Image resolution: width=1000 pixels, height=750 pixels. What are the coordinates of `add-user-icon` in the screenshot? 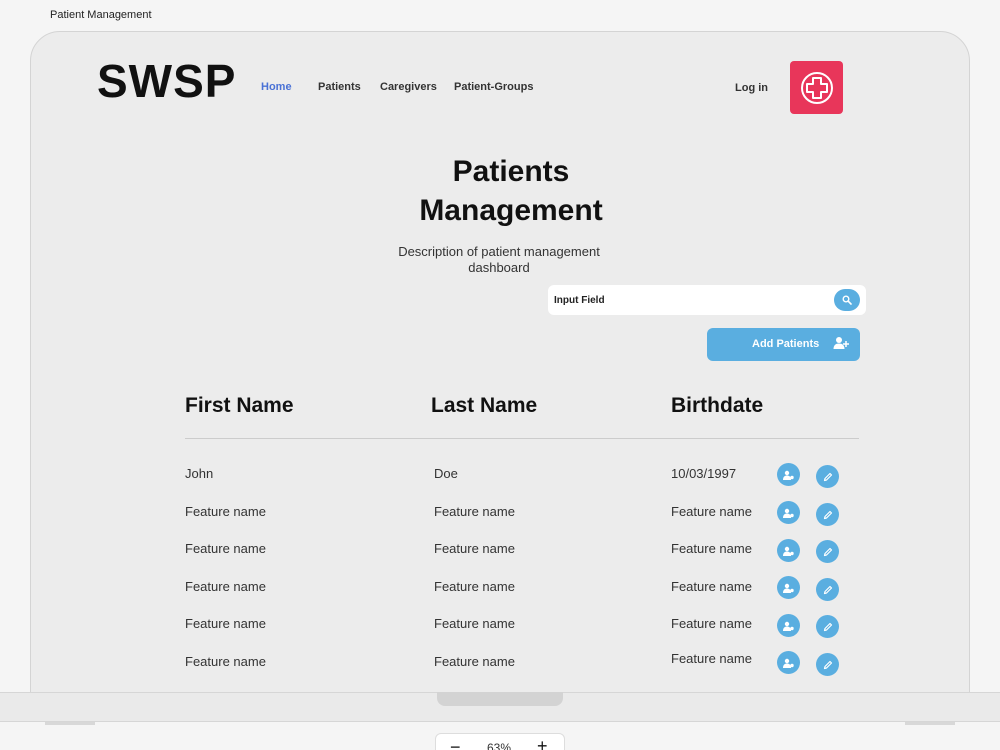 It's located at (841, 343).